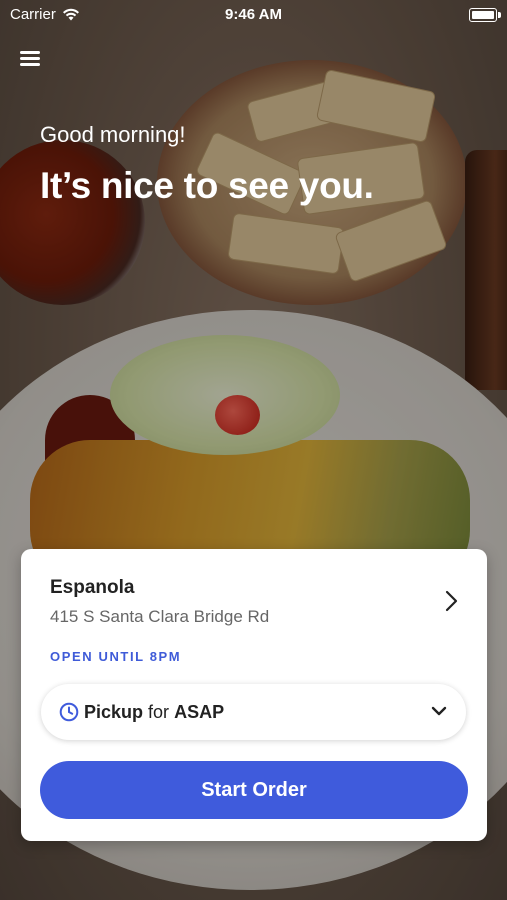  What do you see at coordinates (253, 712) in the screenshot?
I see `pickup-time-selector: Pickup for ASAP` at bounding box center [253, 712].